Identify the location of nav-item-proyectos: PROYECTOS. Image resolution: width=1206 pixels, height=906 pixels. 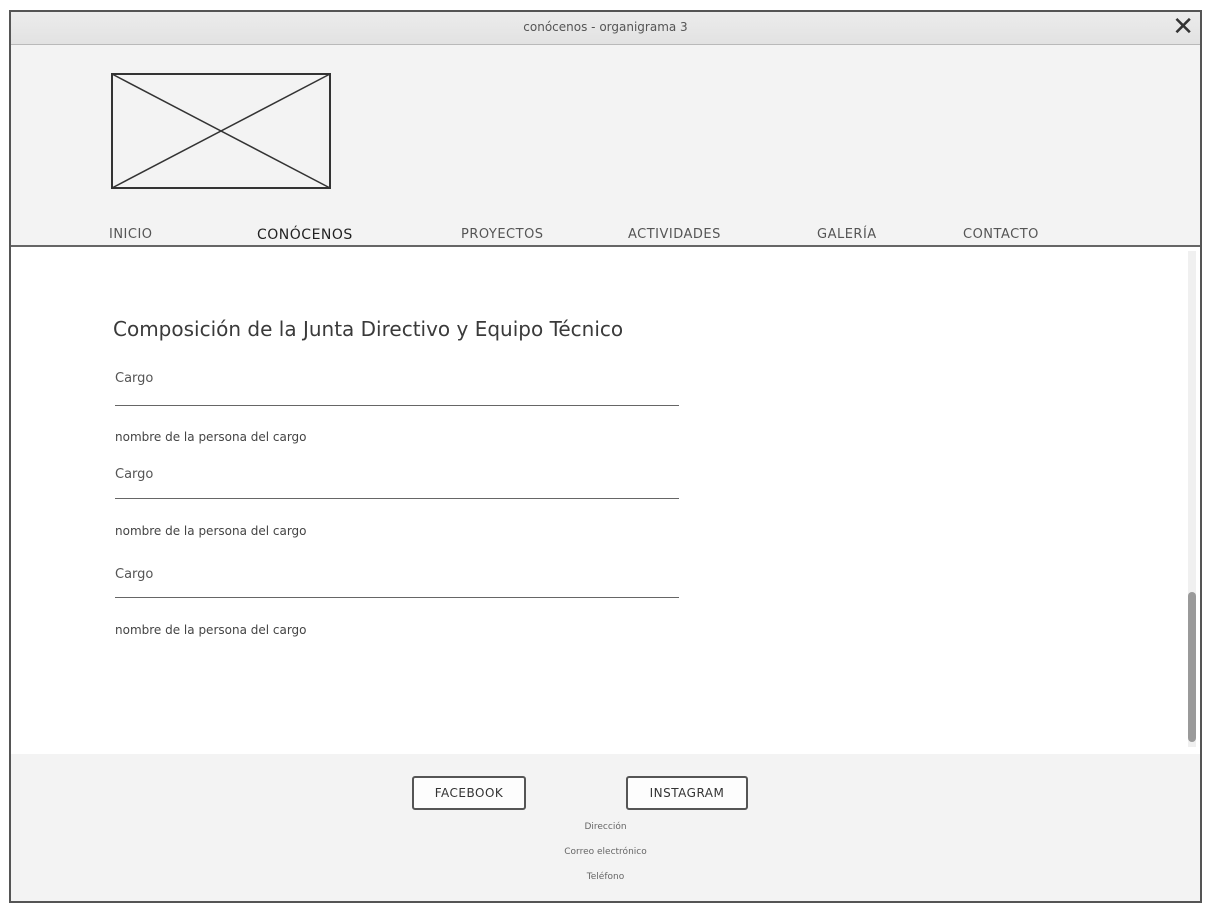
(502, 234).